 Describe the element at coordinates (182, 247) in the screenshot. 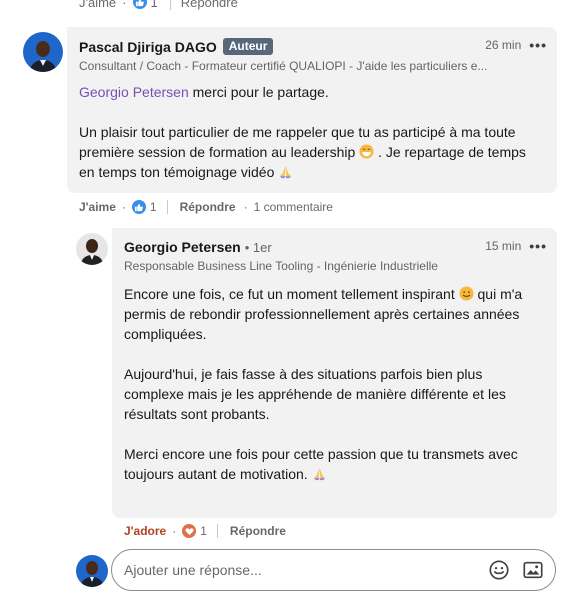

I see `author-name: Georgio Petersen` at that location.